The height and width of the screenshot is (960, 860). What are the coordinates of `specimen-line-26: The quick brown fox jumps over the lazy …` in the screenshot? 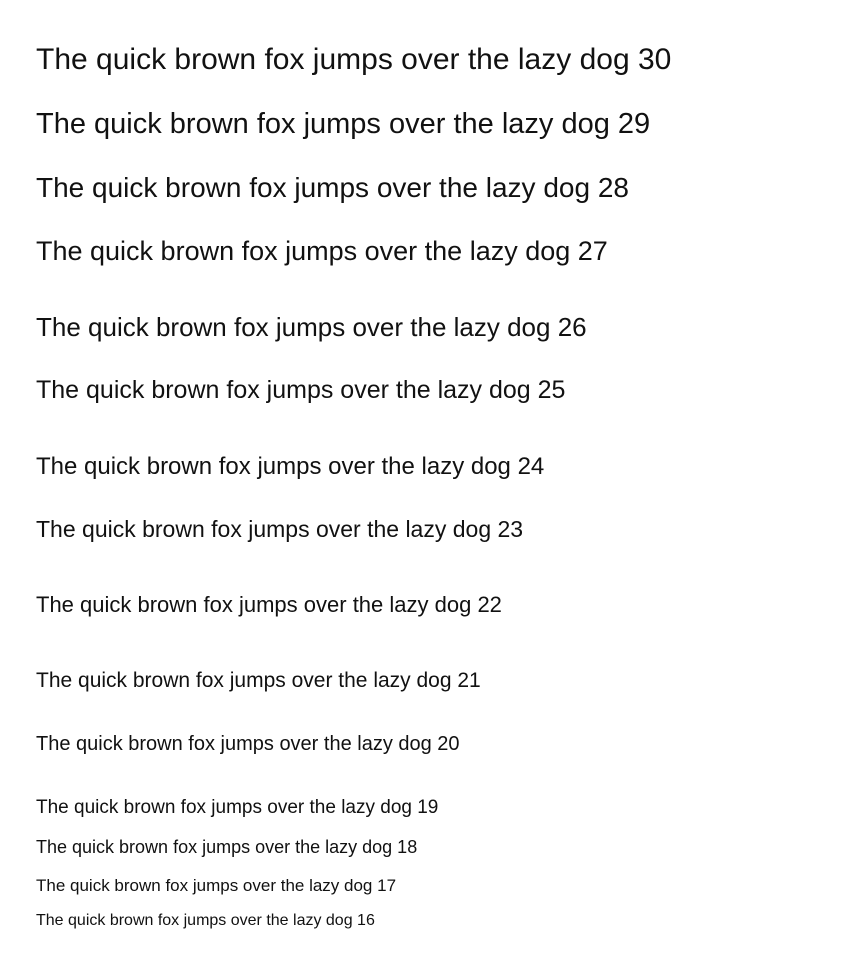 It's located at (311, 327).